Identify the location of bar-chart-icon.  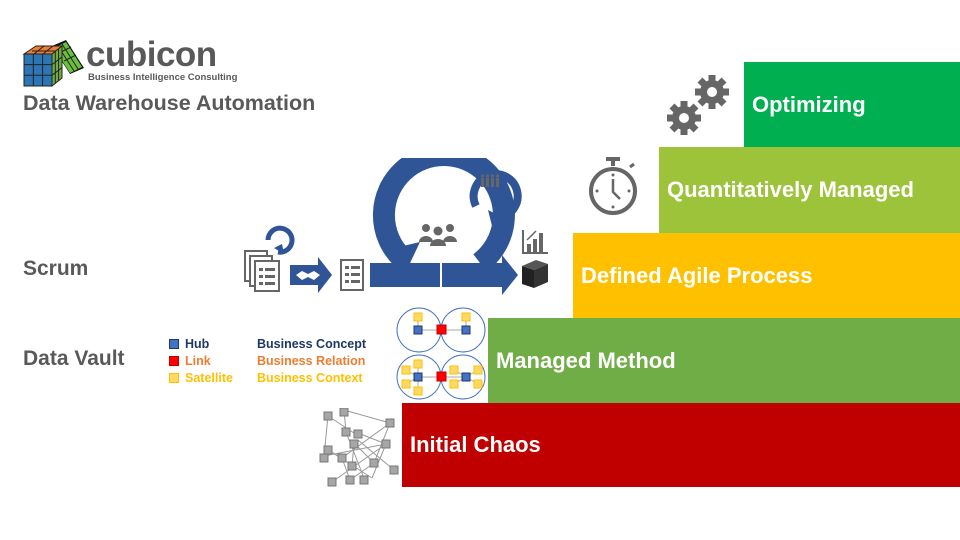
(535, 242).